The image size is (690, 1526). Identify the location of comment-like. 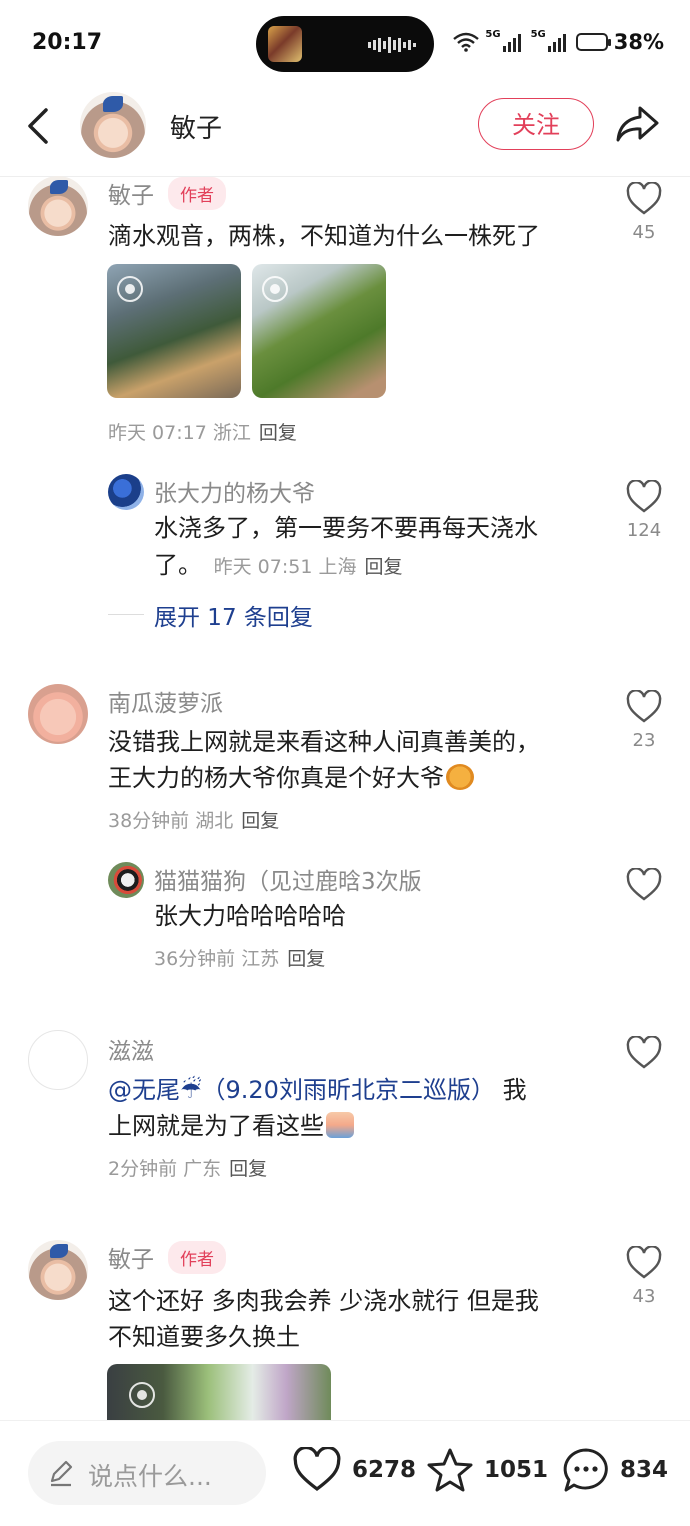
(644, 1054).